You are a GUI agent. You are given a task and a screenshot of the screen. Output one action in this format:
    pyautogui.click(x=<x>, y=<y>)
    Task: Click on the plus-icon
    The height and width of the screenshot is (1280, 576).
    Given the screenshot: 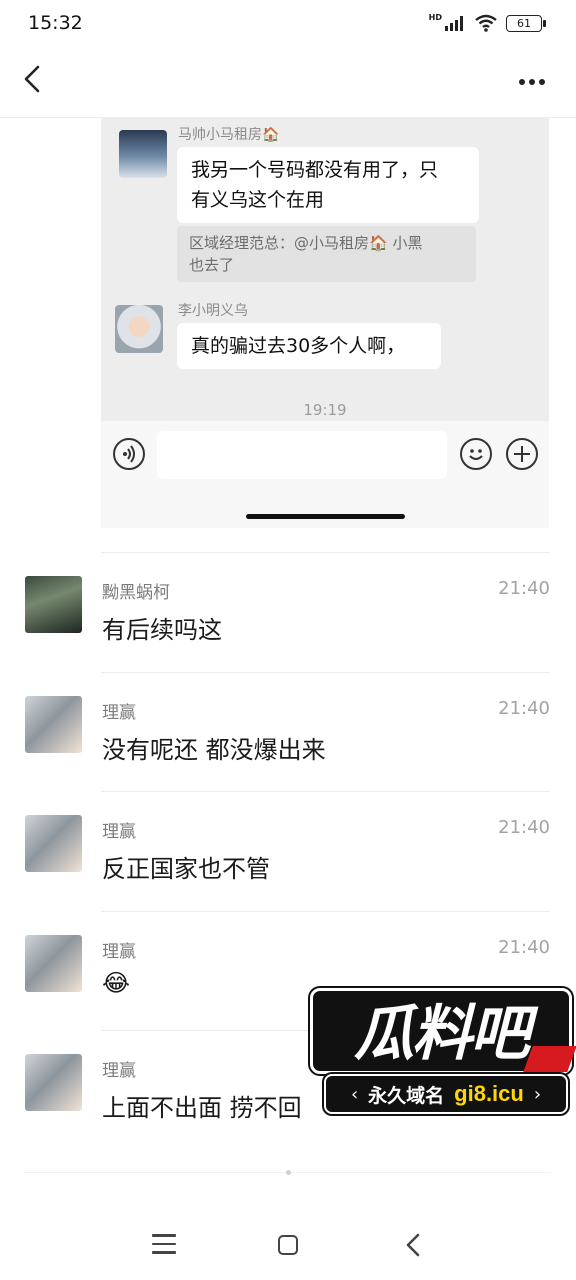 What is the action you would take?
    pyautogui.click(x=522, y=454)
    